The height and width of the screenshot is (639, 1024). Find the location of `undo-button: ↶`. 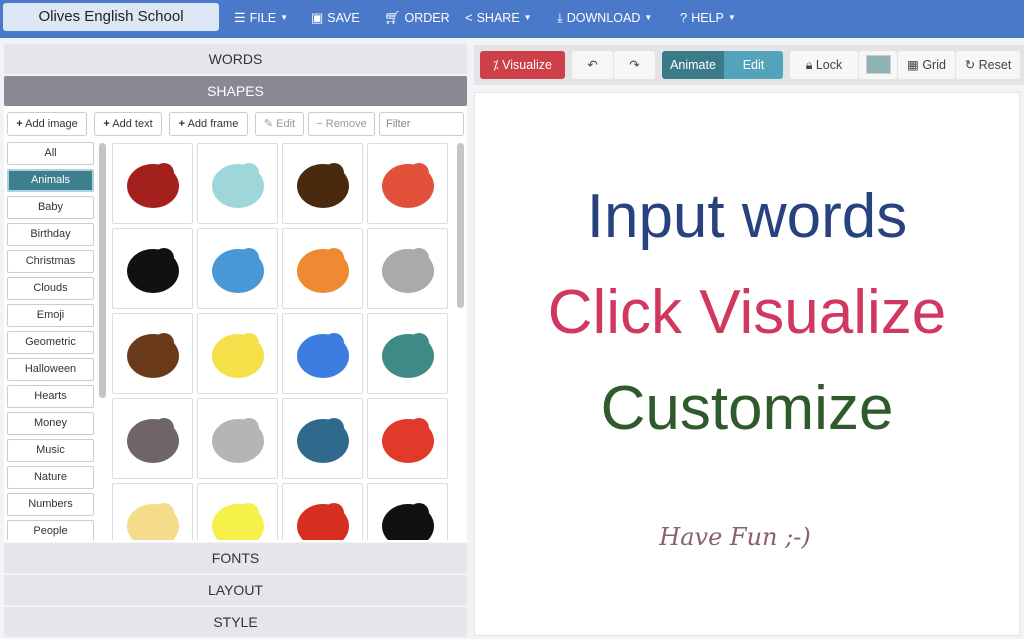

undo-button: ↶ is located at coordinates (592, 65).